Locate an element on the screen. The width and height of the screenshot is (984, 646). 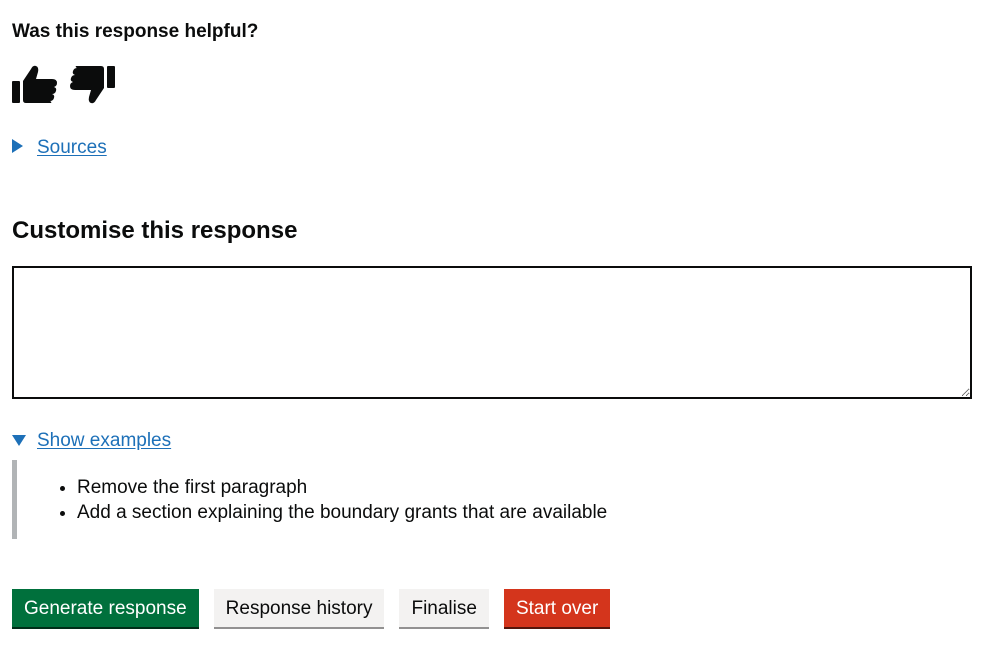
list-item: Remove the first paragraph is located at coordinates (342, 487).